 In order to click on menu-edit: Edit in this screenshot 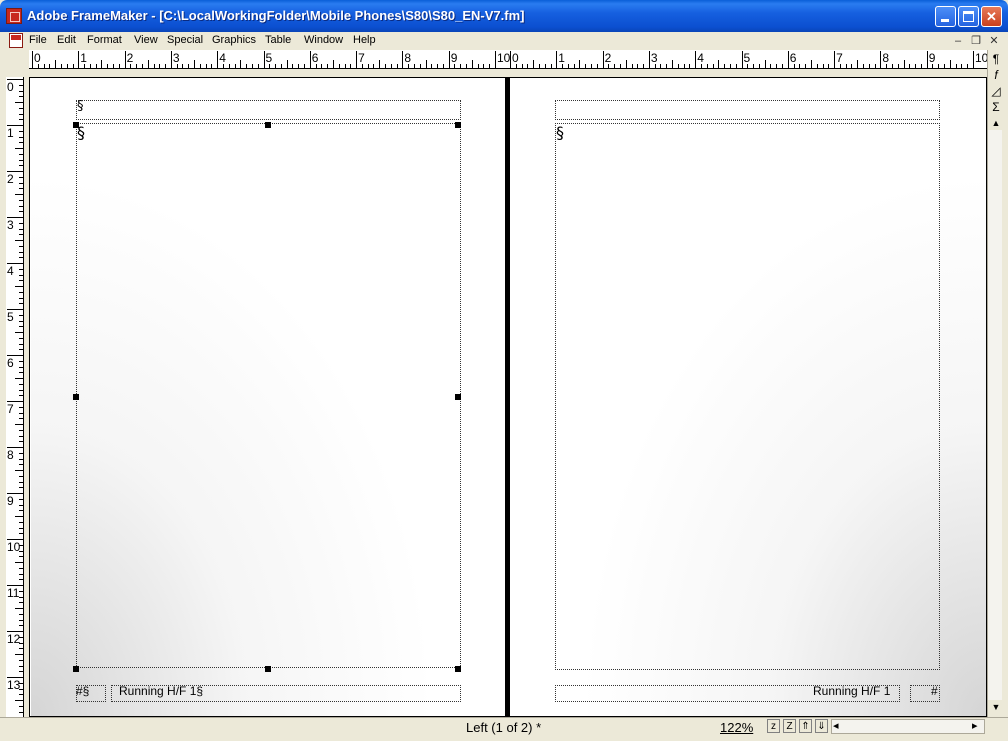, I will do `click(66, 40)`.